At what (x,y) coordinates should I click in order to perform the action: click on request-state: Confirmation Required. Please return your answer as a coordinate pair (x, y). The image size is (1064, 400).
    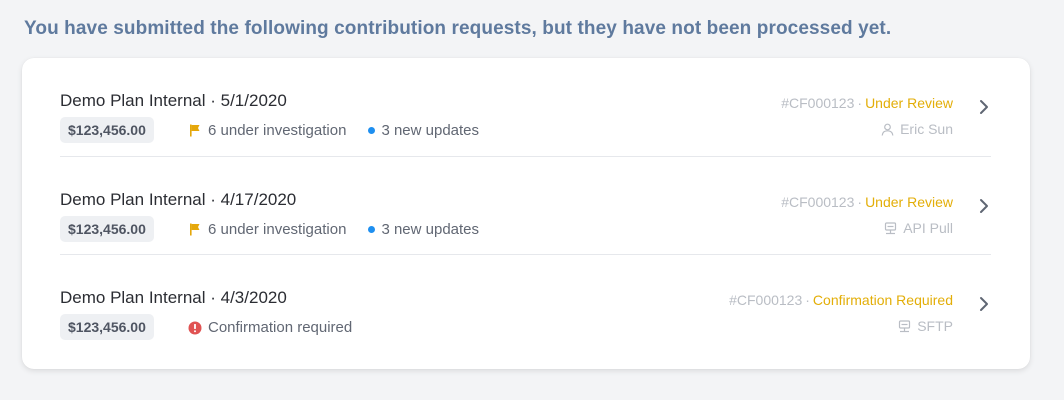
    Looking at the image, I should click on (882, 300).